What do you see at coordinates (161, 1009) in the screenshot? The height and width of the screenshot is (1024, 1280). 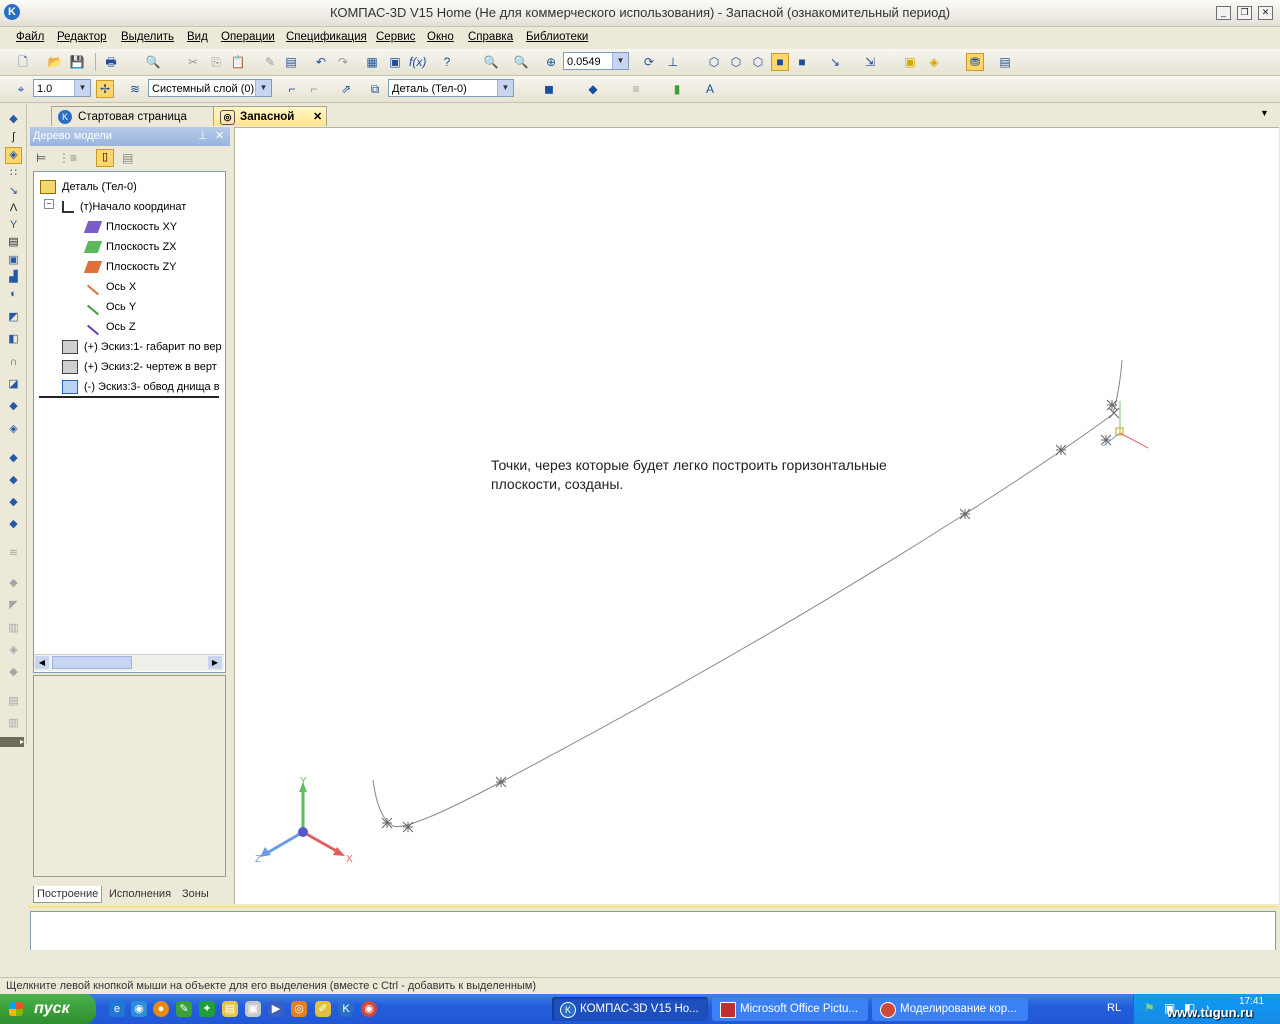 I see `firefox-icon: ●` at bounding box center [161, 1009].